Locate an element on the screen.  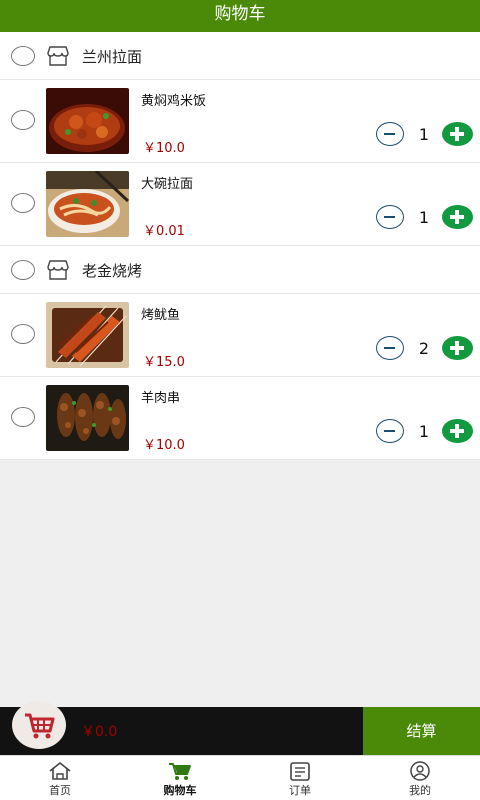
bottom-tab-bar: 首页 购物车 订单 我的 is located at coordinates (240, 777).